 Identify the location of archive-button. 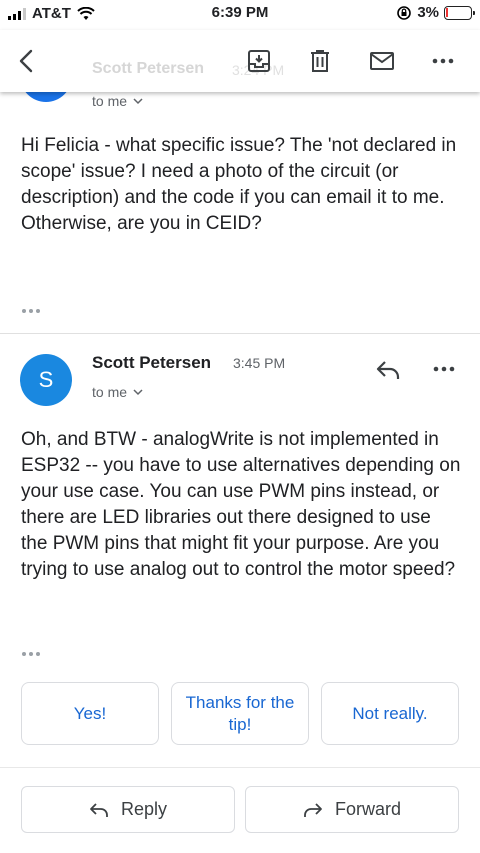
(259, 61).